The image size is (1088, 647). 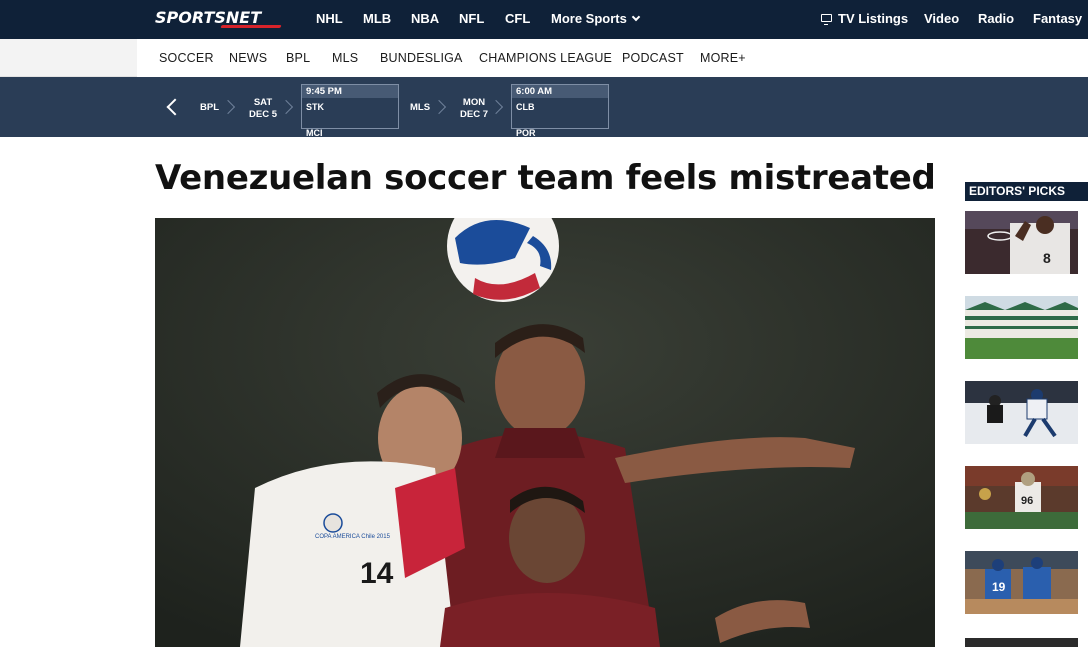 I want to click on nav-nhl: NHL, so click(x=329, y=18).